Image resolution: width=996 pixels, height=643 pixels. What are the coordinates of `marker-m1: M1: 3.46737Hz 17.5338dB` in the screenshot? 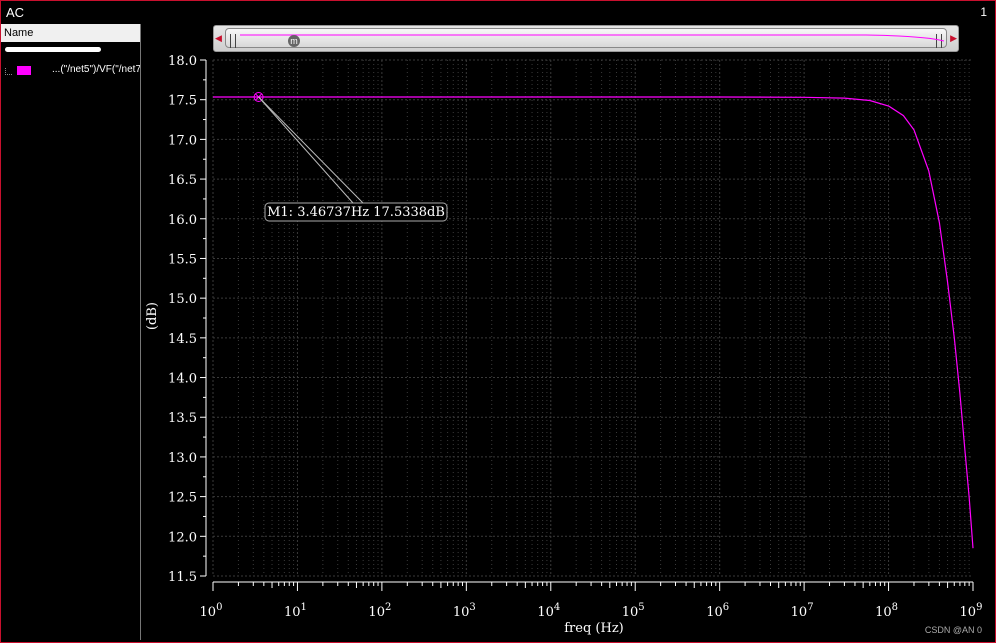 It's located at (350, 157).